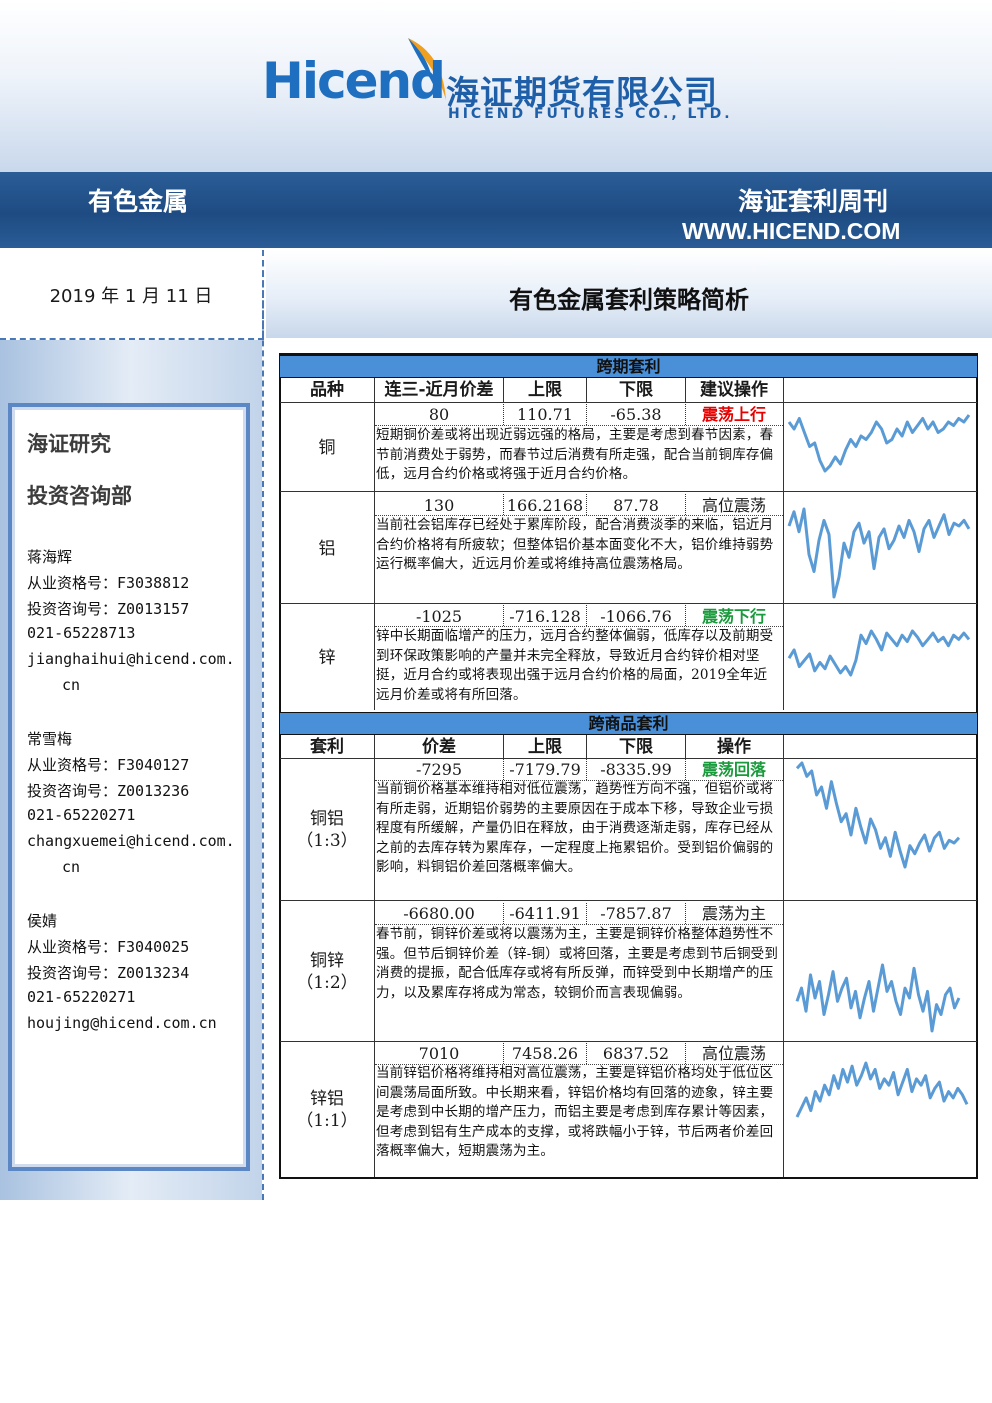 The height and width of the screenshot is (1403, 992). Describe the element at coordinates (131, 841) in the screenshot. I see `analyst-email: changxuemei@hicend.com.` at that location.